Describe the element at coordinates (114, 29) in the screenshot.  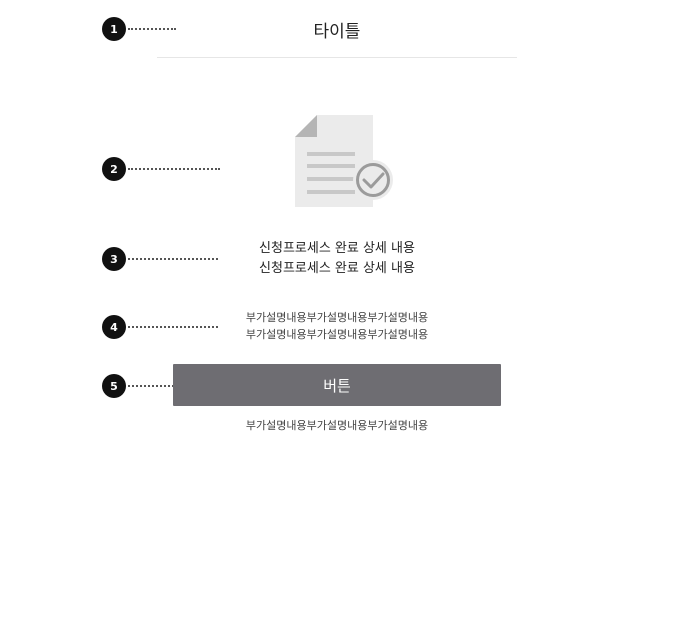
I see `annotation-marker-1: 1` at that location.